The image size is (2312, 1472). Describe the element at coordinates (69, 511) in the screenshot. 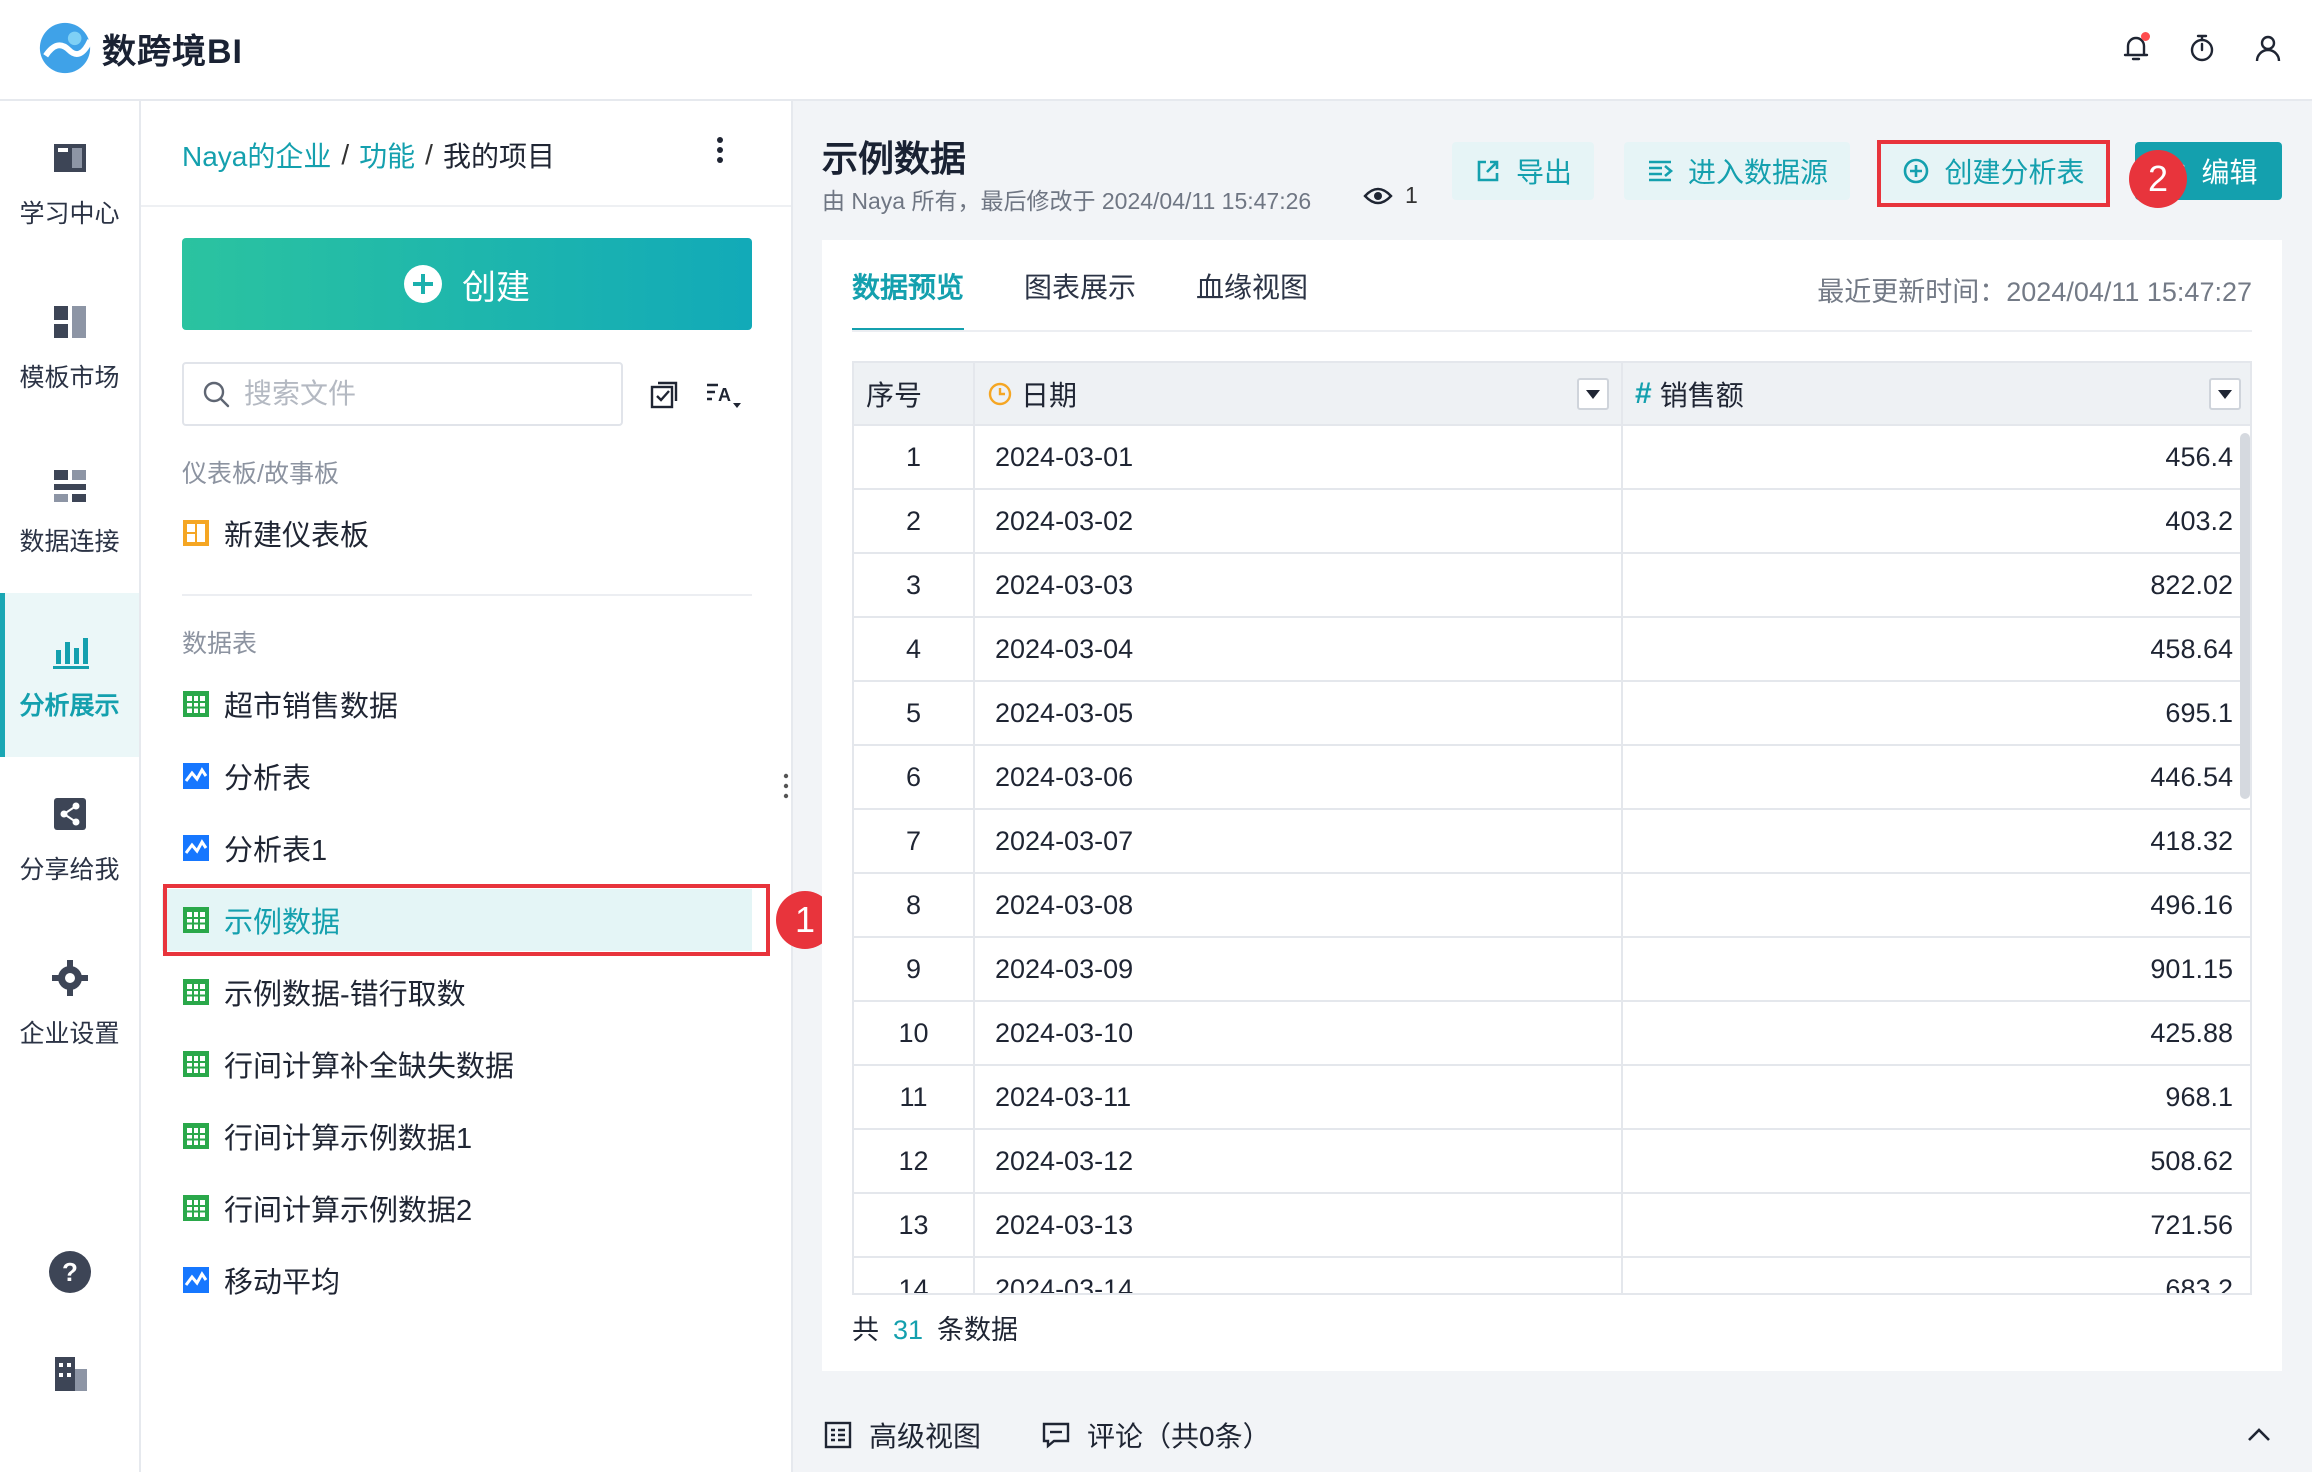

I see `nav-item-data-connect: 数据连接` at that location.